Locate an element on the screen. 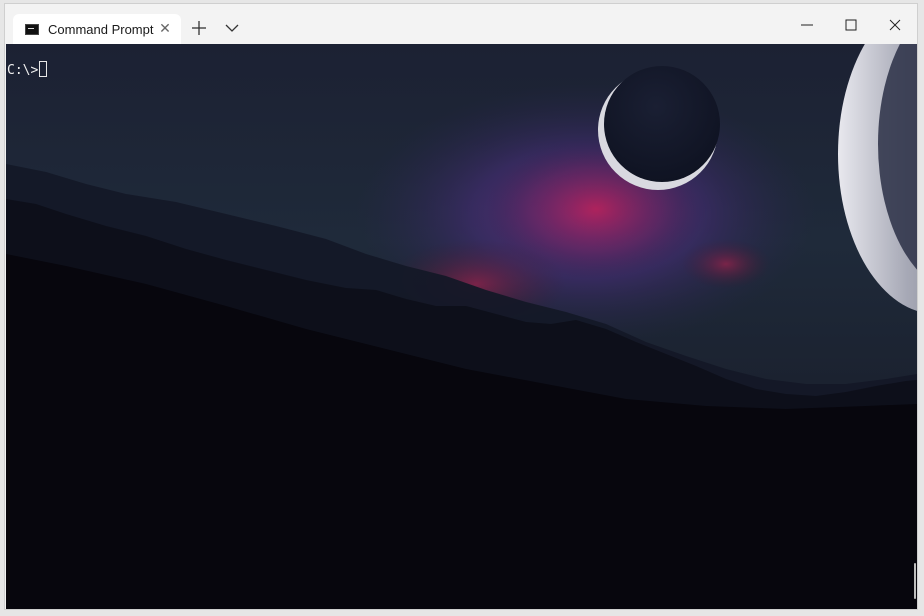  tab-command-prompt: Command Prompt ✕ is located at coordinates (97, 29).